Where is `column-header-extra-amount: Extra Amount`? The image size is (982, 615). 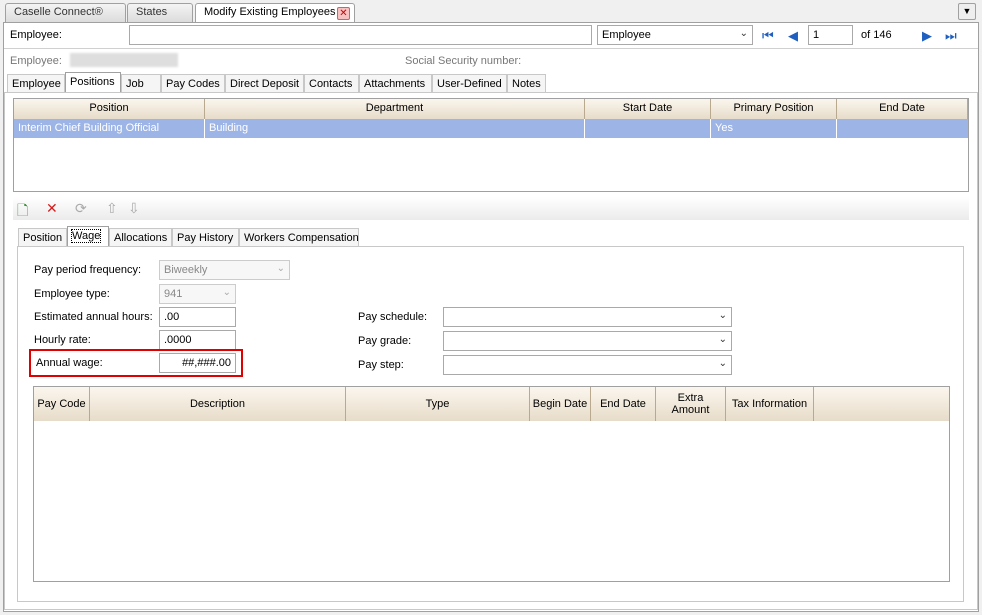
column-header-extra-amount: Extra Amount is located at coordinates (691, 404).